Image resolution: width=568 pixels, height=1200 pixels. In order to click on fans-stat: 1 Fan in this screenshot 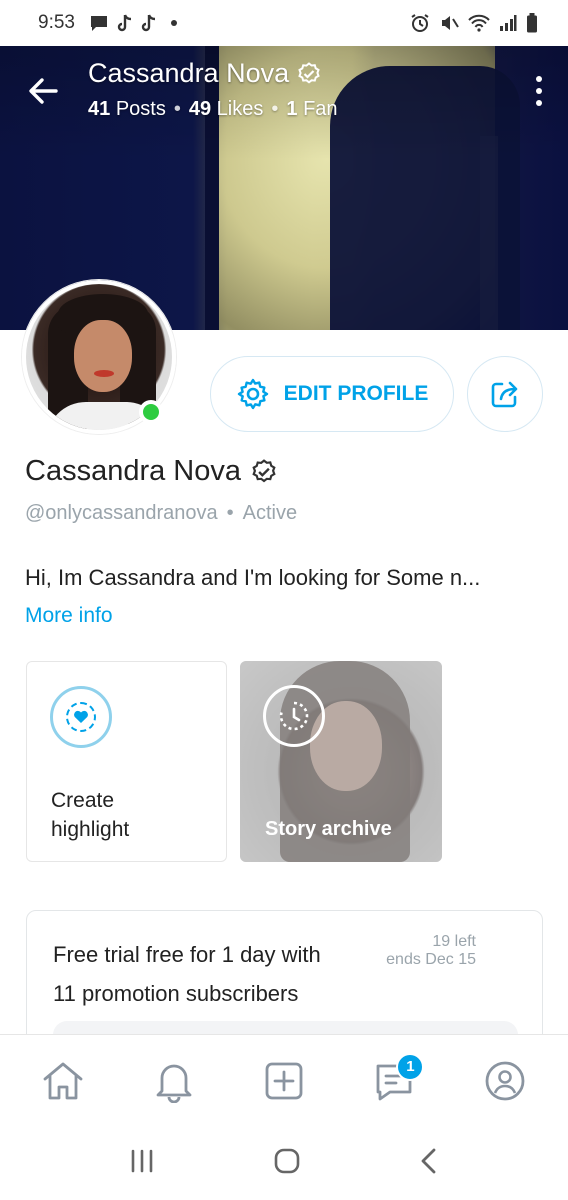, I will do `click(311, 109)`.